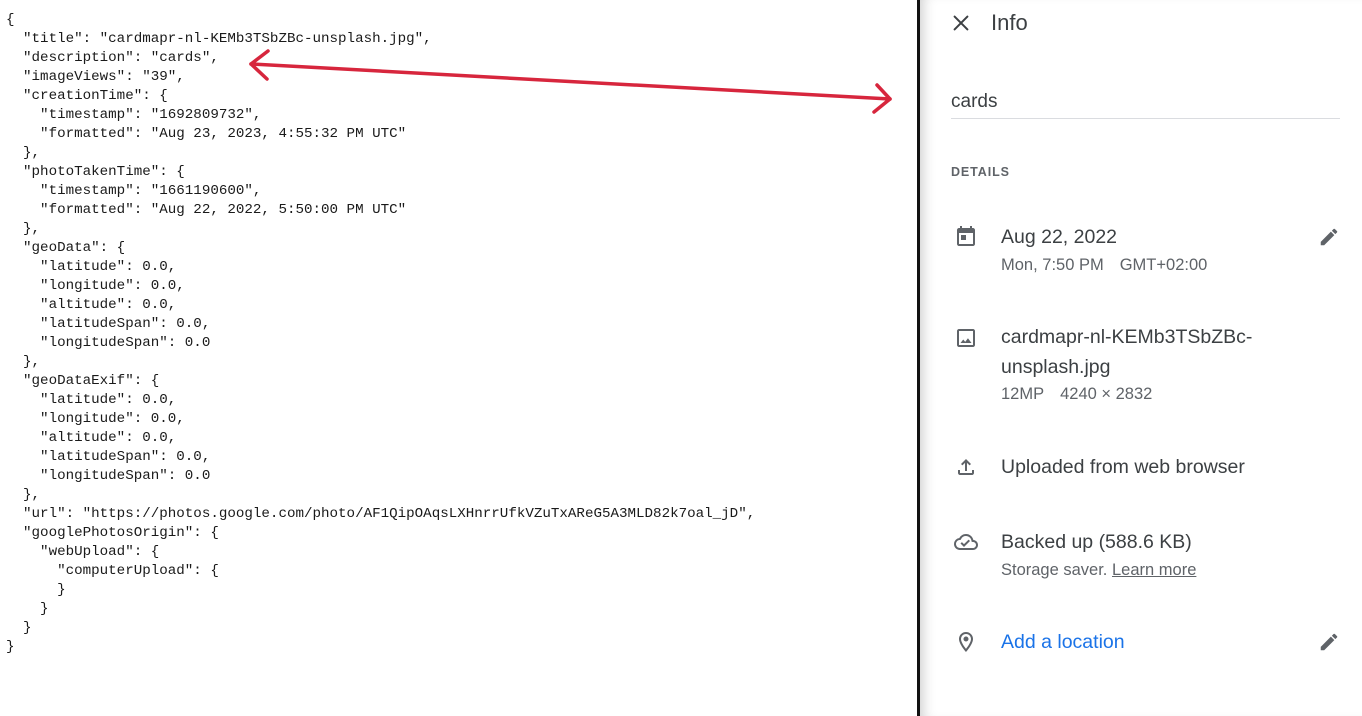 This screenshot has height=716, width=1362. Describe the element at coordinates (95, 172) in the screenshot. I see `json-line: "photoTakenTime": {` at that location.